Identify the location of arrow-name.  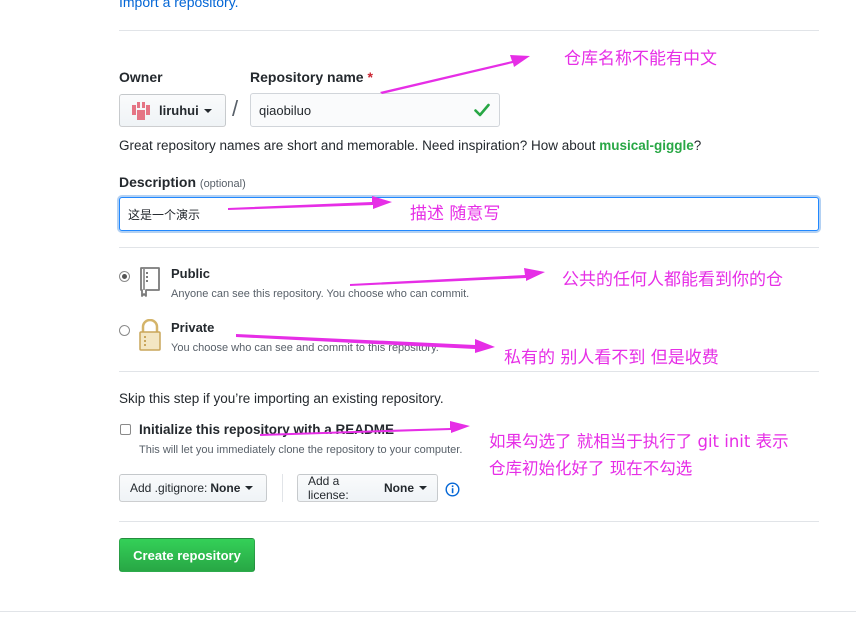
(455, 74).